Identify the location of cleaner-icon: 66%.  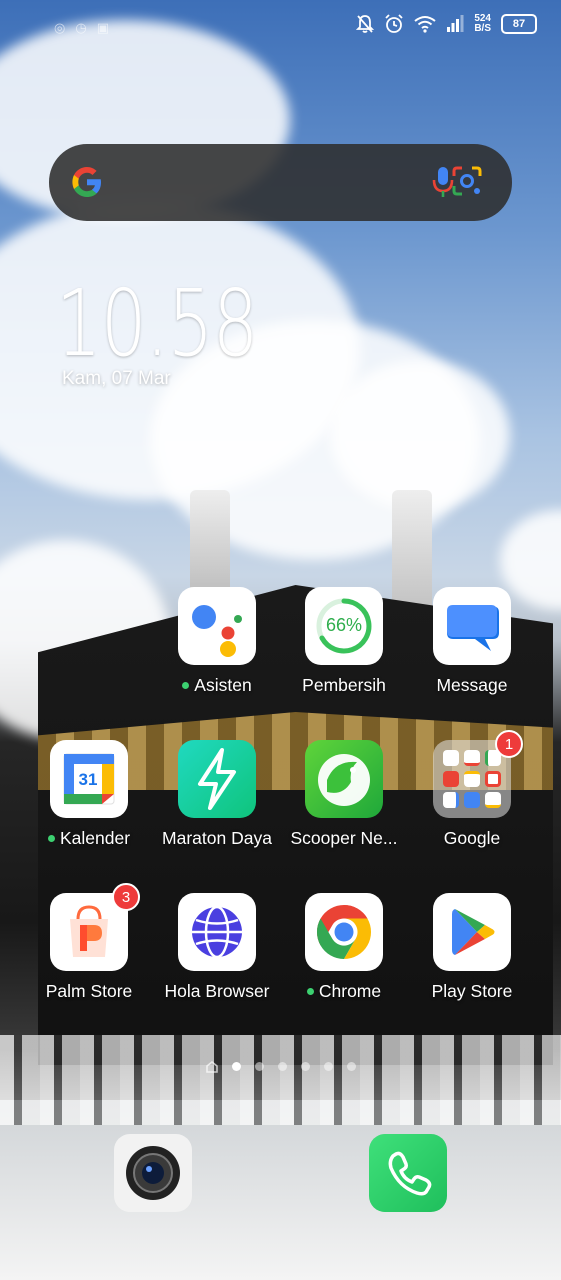
(344, 626).